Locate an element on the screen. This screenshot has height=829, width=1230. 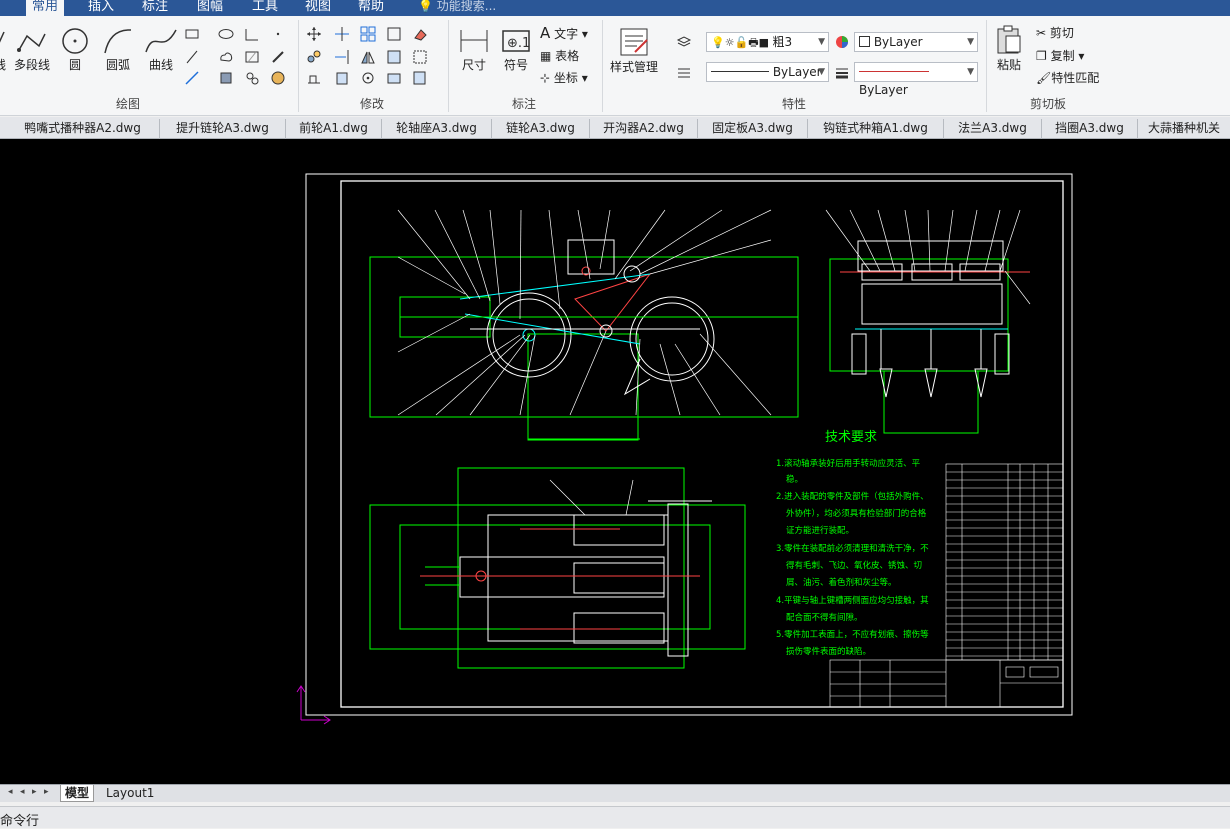
file-tab: 鸭嘴式播种器A2.dwg is located at coordinates (83, 129).